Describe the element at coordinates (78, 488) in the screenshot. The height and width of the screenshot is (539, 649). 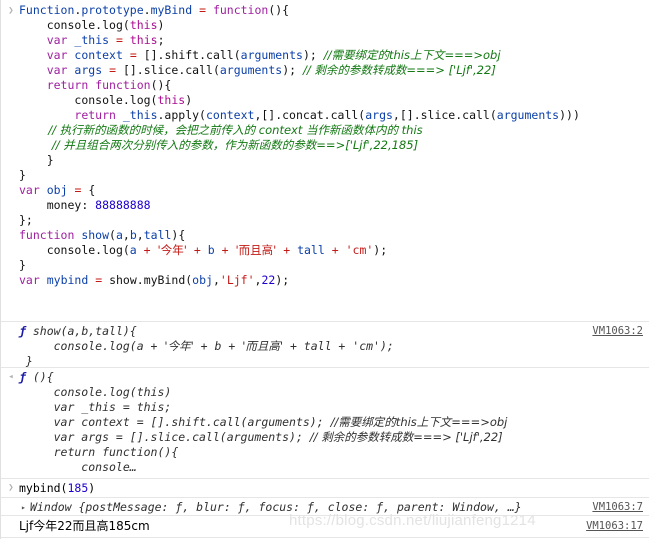
I see `command-number: 185` at that location.